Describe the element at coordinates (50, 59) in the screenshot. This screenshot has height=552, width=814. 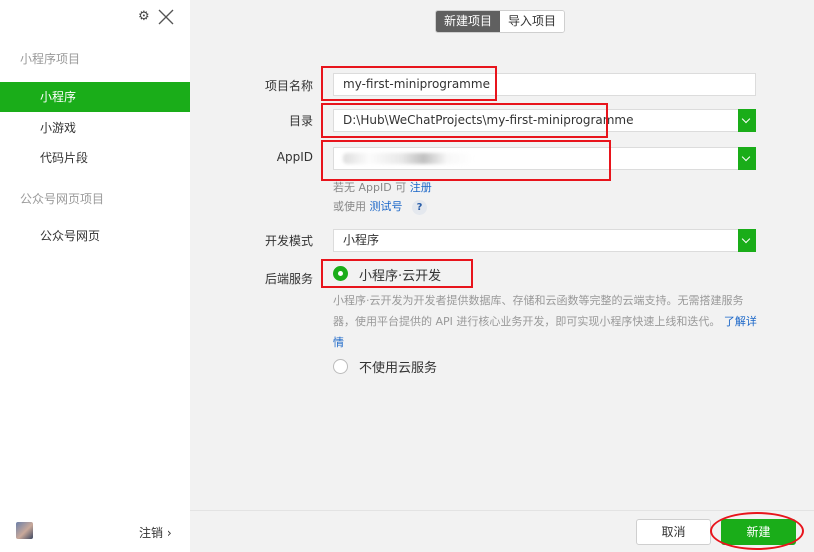
I see `sidebar-section-miniprogram: 小程序项目` at that location.